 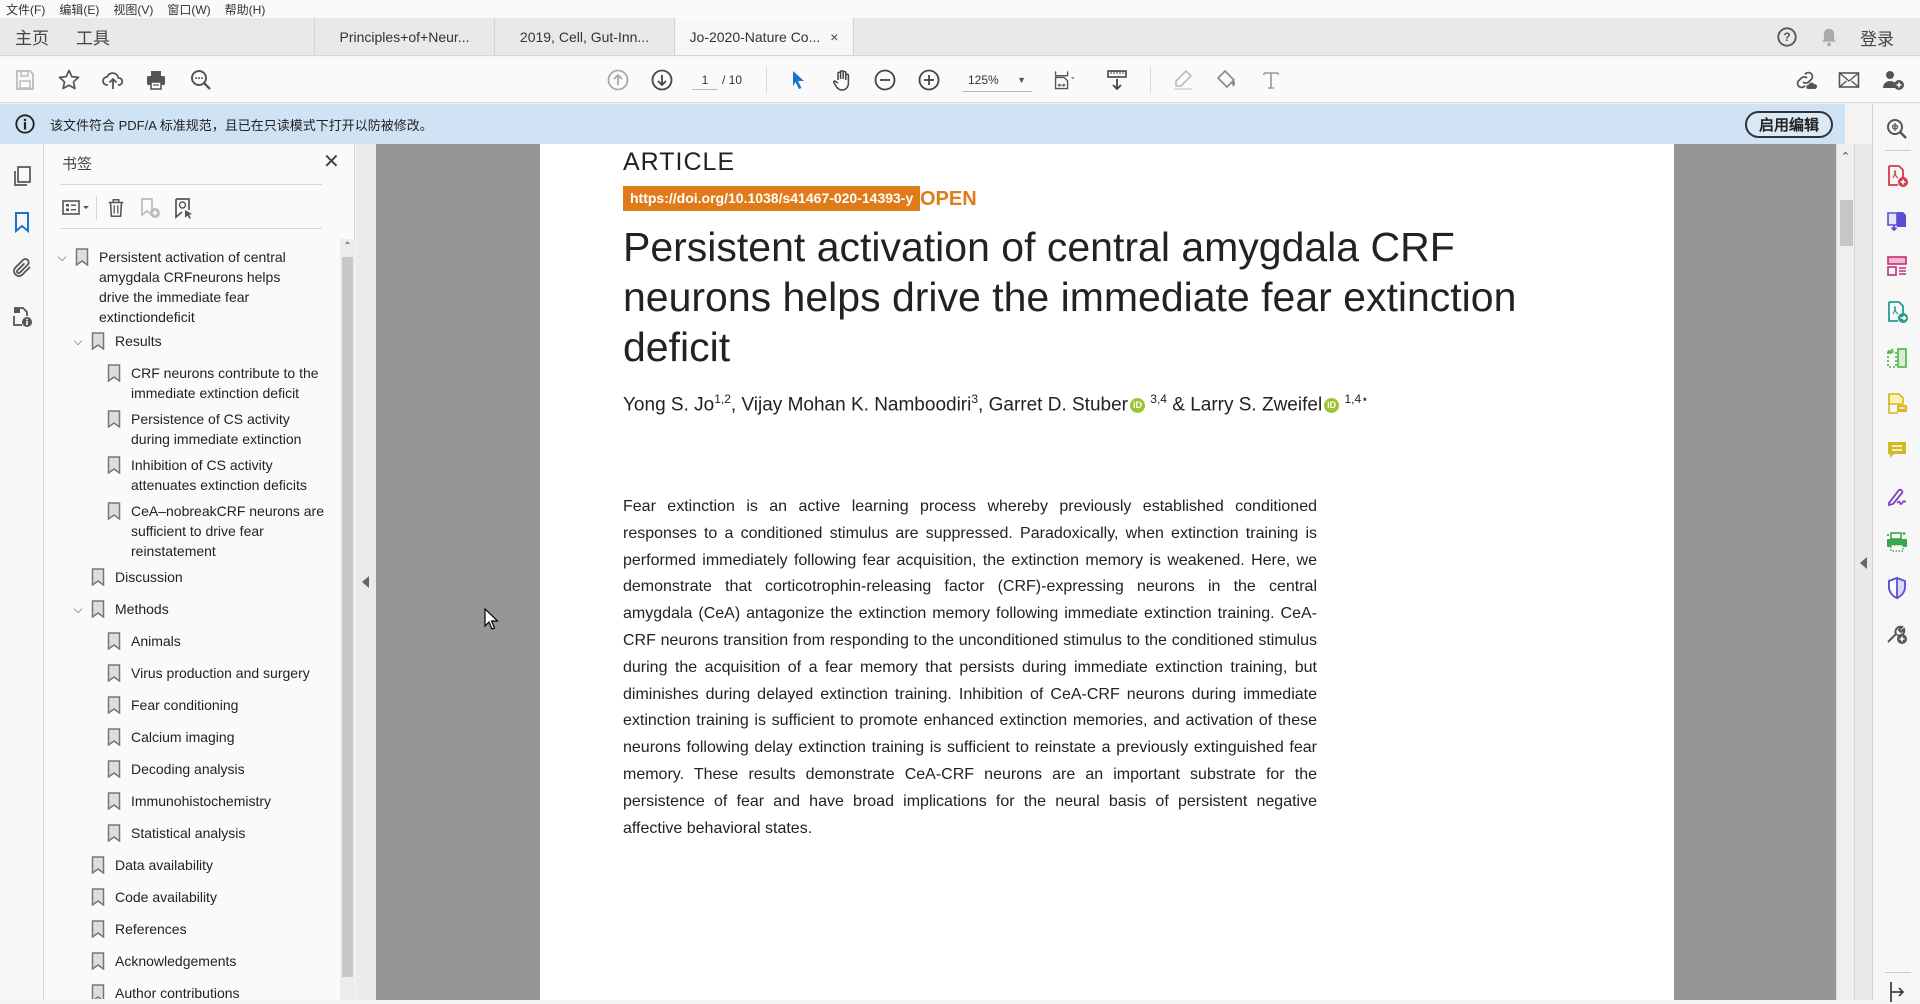 I want to click on zoom-in-icon, so click(x=929, y=80).